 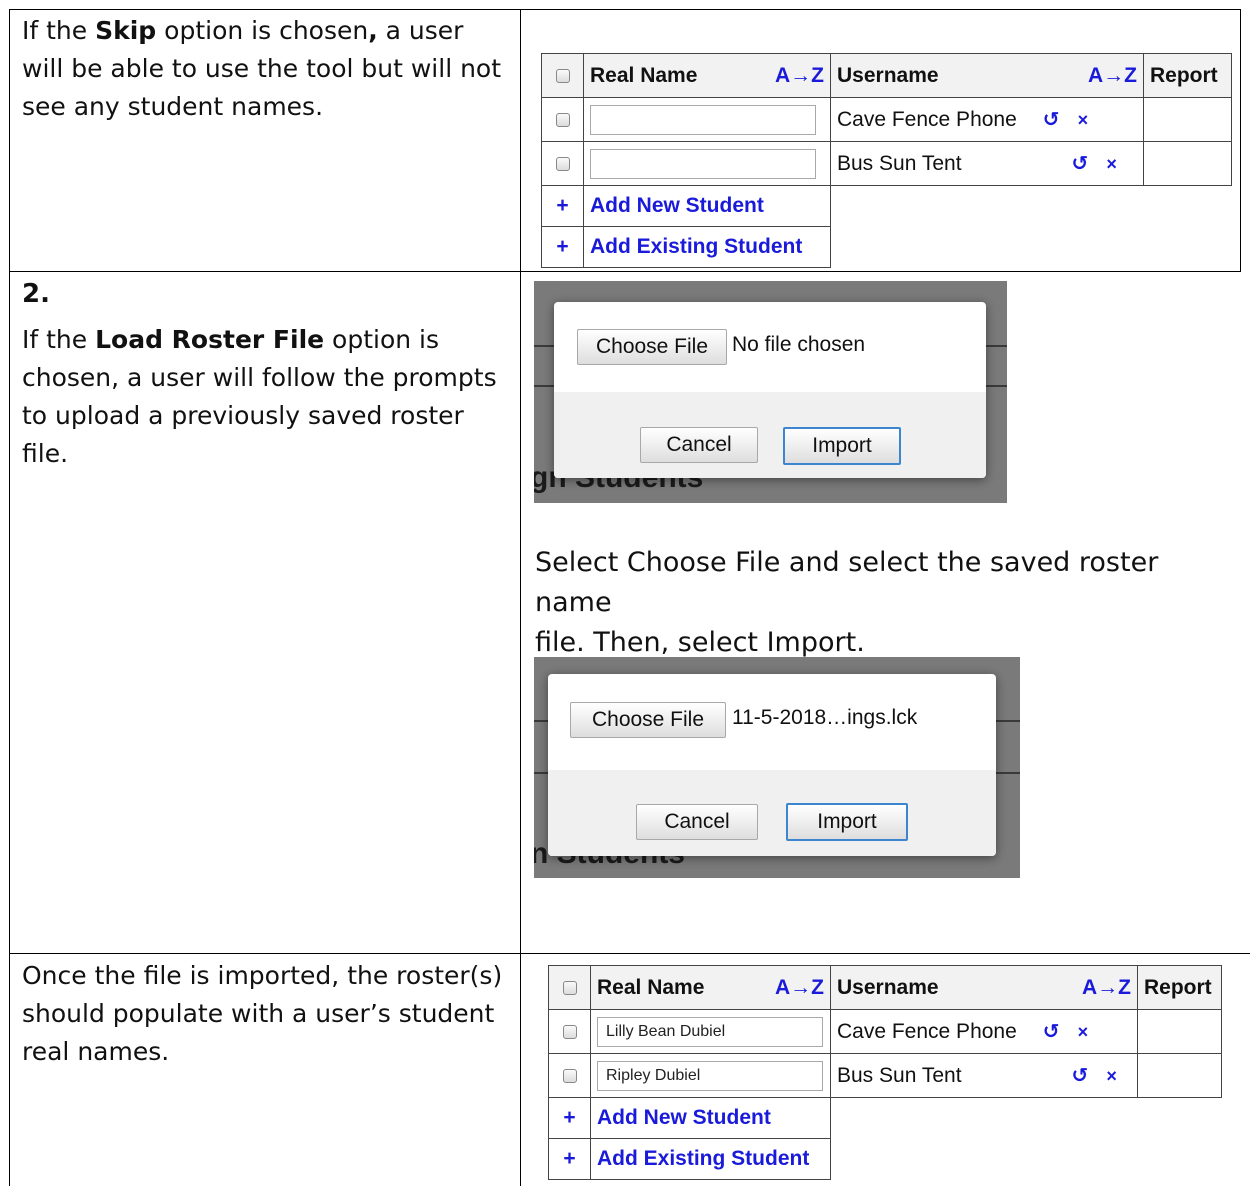 What do you see at coordinates (625, 9) in the screenshot?
I see `grid-top-border` at bounding box center [625, 9].